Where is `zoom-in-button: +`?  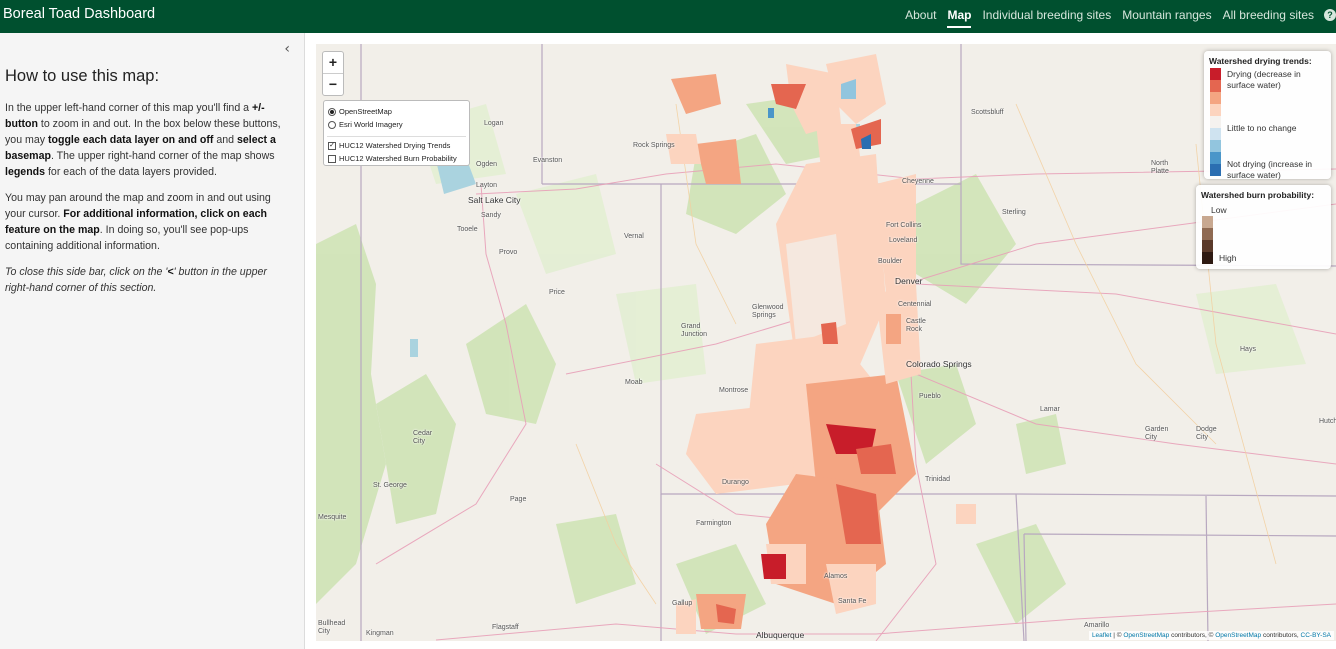 zoom-in-button: + is located at coordinates (333, 62).